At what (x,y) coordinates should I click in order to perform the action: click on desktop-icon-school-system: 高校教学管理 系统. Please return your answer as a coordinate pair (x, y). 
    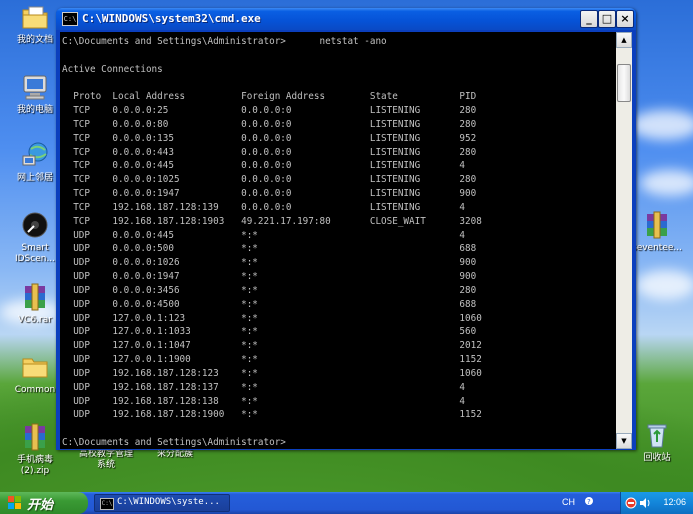
    Looking at the image, I should click on (106, 460).